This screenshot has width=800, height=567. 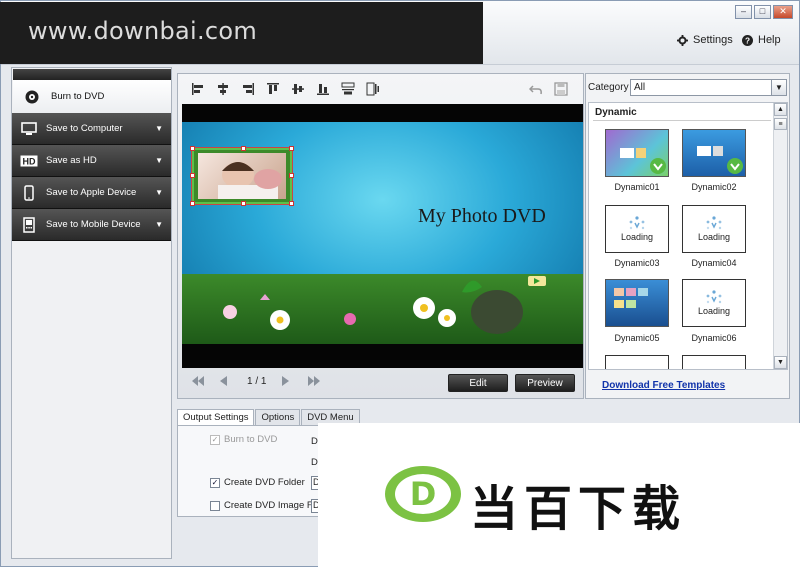 I want to click on template-name: Dynamic01, so click(x=637, y=187).